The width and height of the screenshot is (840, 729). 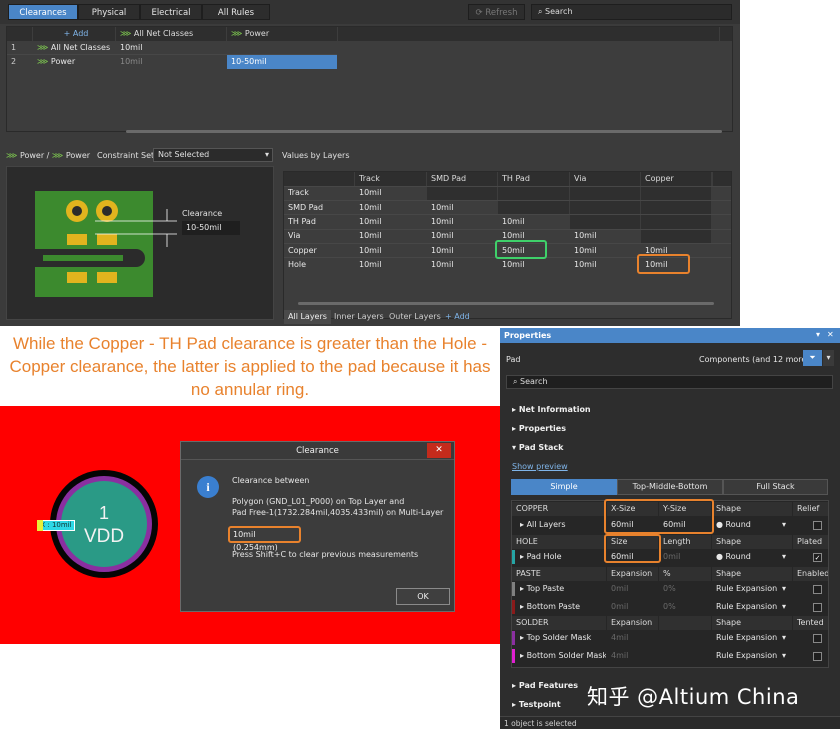 What do you see at coordinates (533, 179) in the screenshot?
I see `layers-col-header: TH Pad` at bounding box center [533, 179].